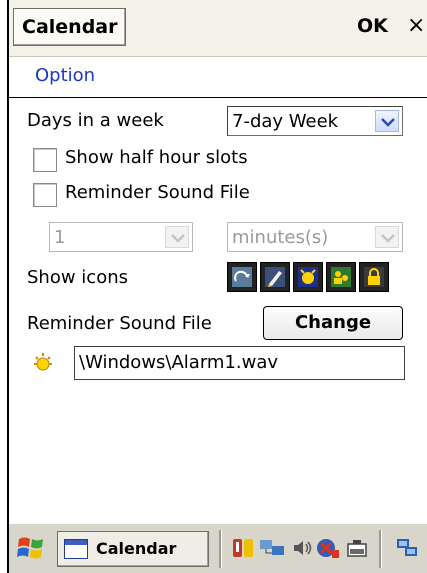 The image size is (427, 573). I want to click on show-half-hour-label: Show half hour slots, so click(156, 157).